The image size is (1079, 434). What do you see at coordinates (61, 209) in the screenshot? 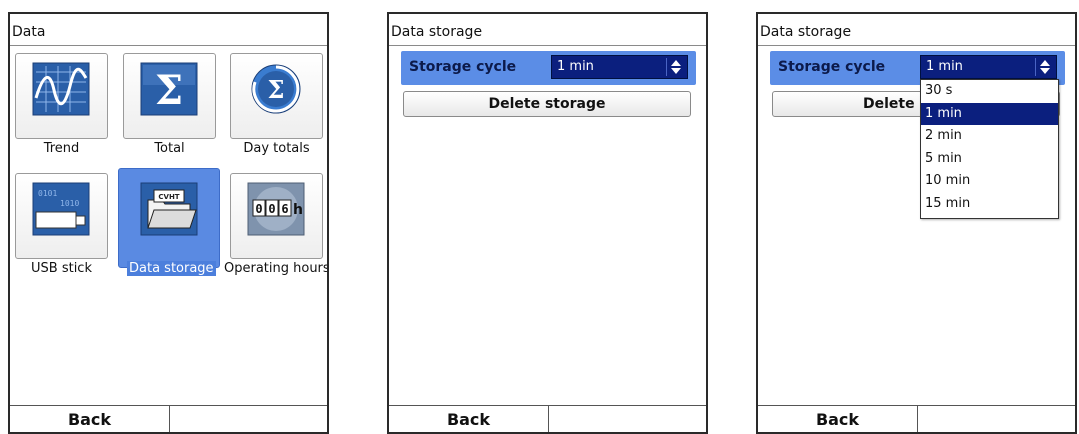
I see `usb-stick-icon: 0101 1010` at bounding box center [61, 209].